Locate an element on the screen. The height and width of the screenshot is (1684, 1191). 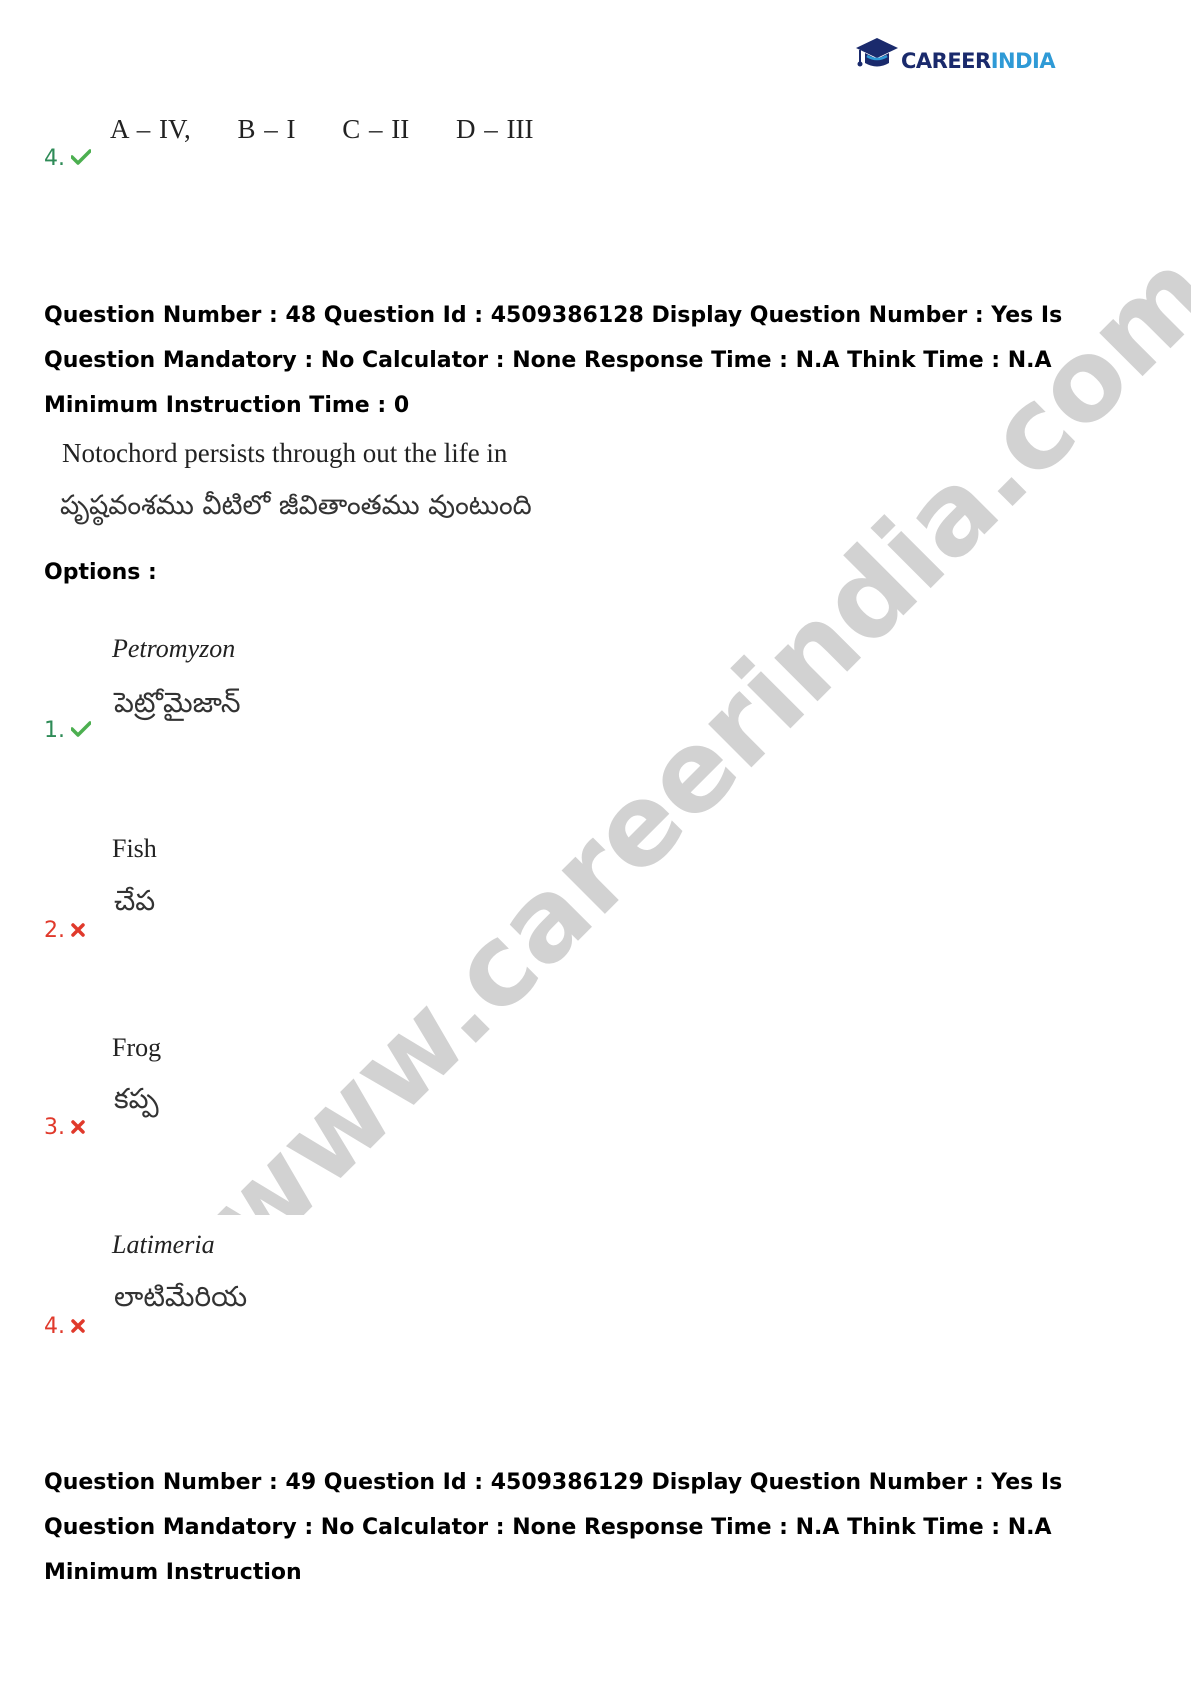
option-1-number: 1. is located at coordinates (68, 730).